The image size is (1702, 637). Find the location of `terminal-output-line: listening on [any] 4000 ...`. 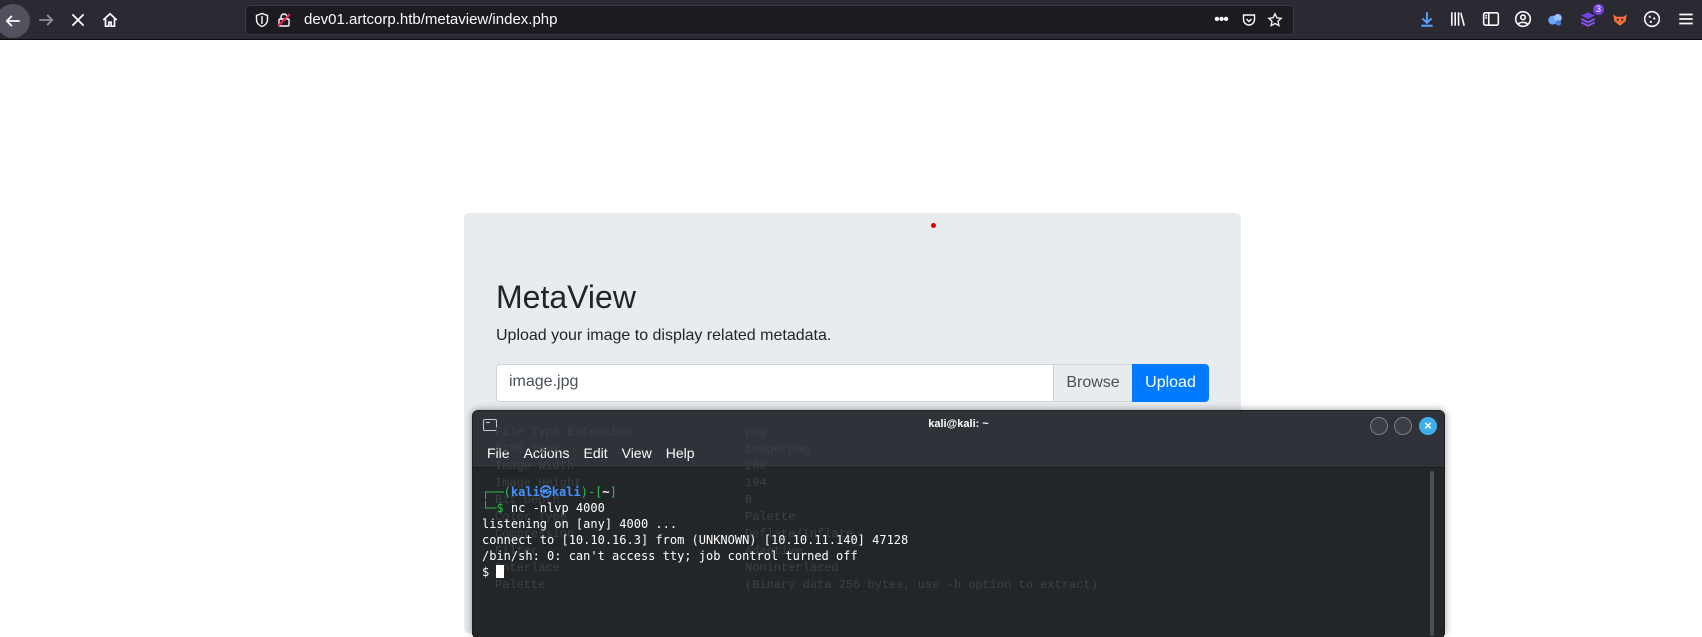

terminal-output-line: listening on [any] 4000 ... is located at coordinates (580, 524).